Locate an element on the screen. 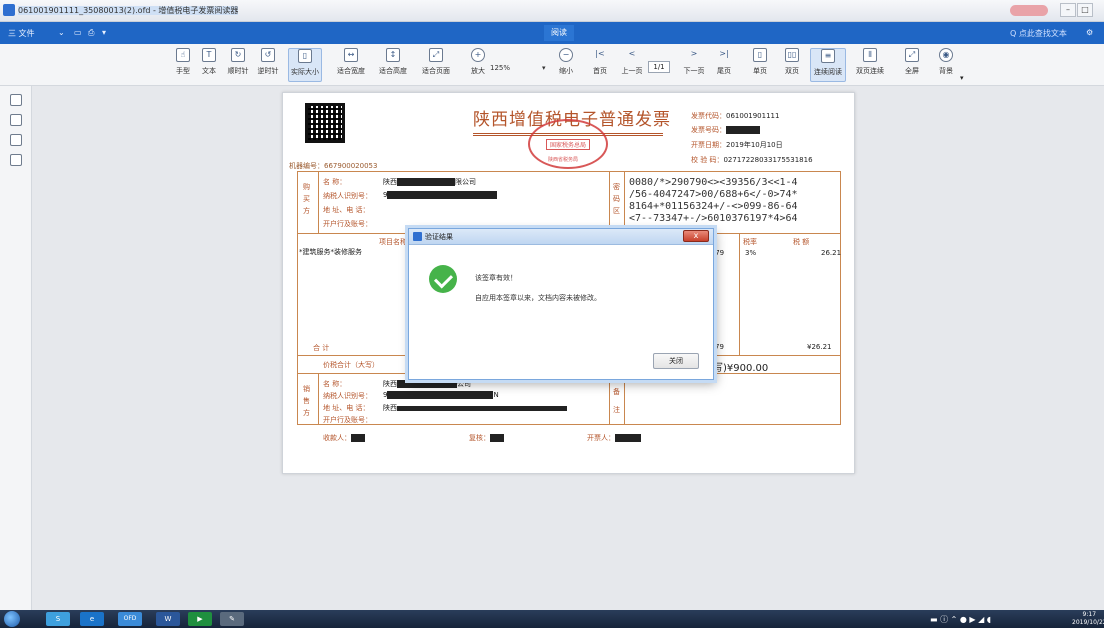 This screenshot has height=628, width=1104. fit-height-icon: ↕ is located at coordinates (393, 55).